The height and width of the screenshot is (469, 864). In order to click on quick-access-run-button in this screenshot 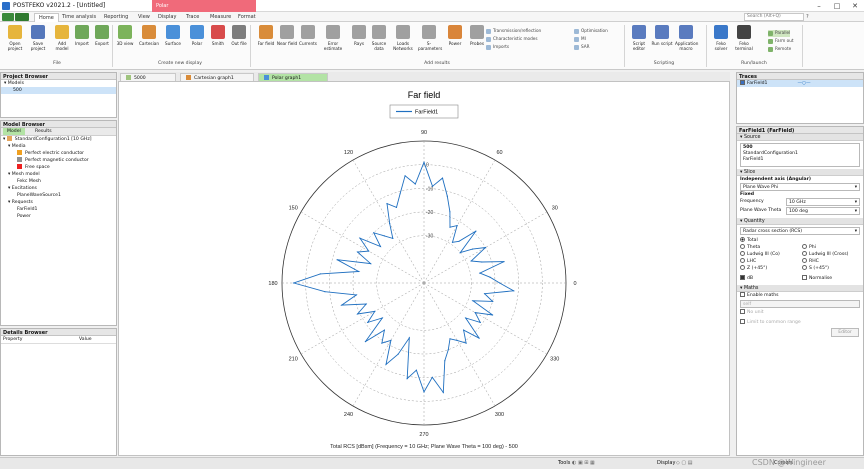, I will do `click(22, 17)`.